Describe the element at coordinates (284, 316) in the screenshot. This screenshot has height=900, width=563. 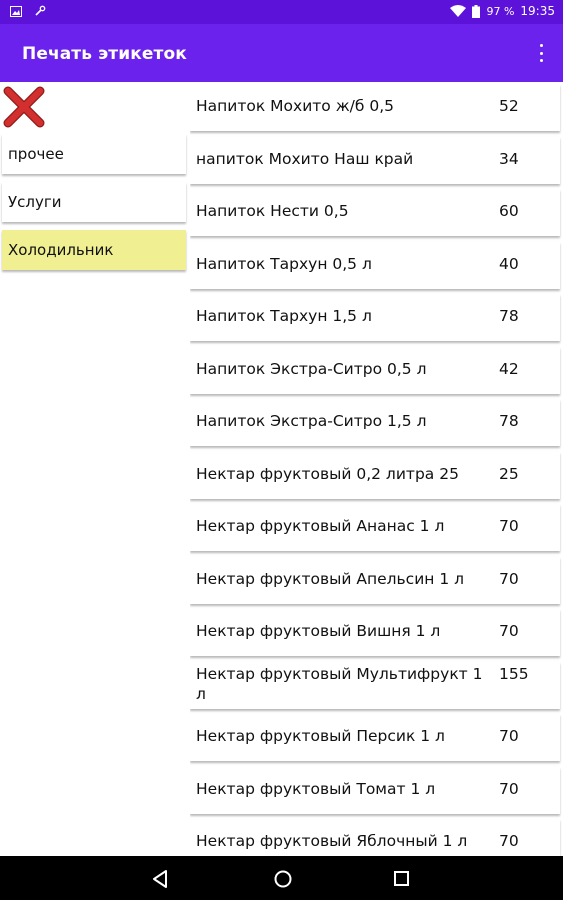
I see `product-name: Напиток Тархун 1,5 л` at that location.